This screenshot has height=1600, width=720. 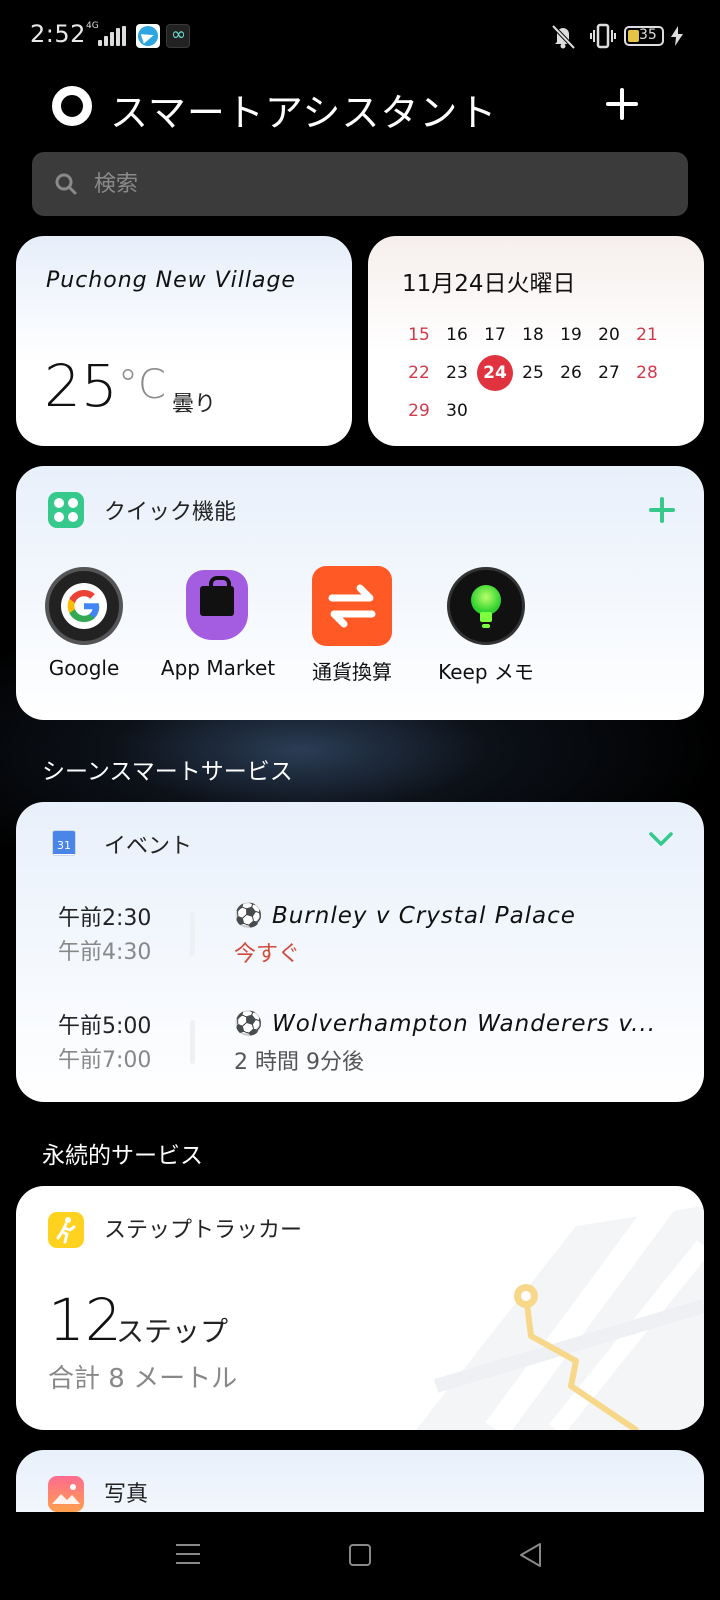 I want to click on calendar-icon-number: 31, so click(x=64, y=846).